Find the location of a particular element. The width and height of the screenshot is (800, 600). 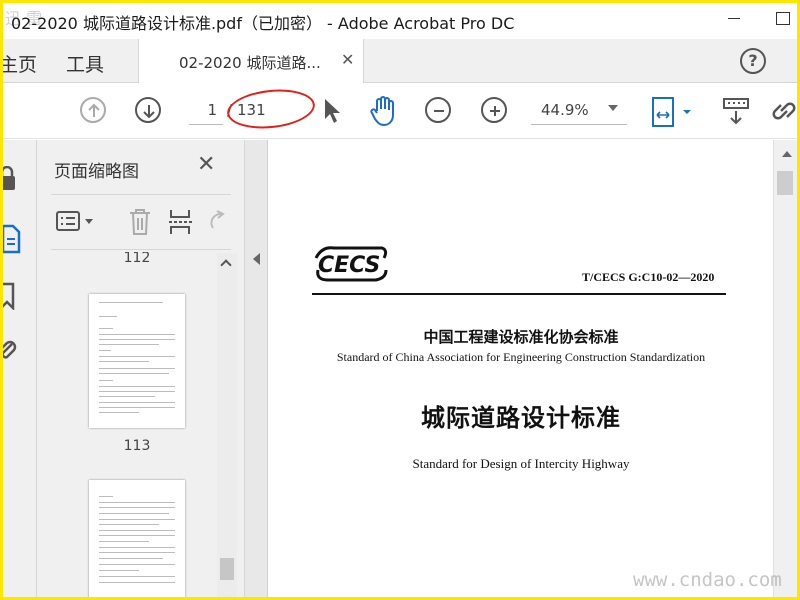

tab-document: 02-2020 城际道路... ✕ is located at coordinates (251, 61).